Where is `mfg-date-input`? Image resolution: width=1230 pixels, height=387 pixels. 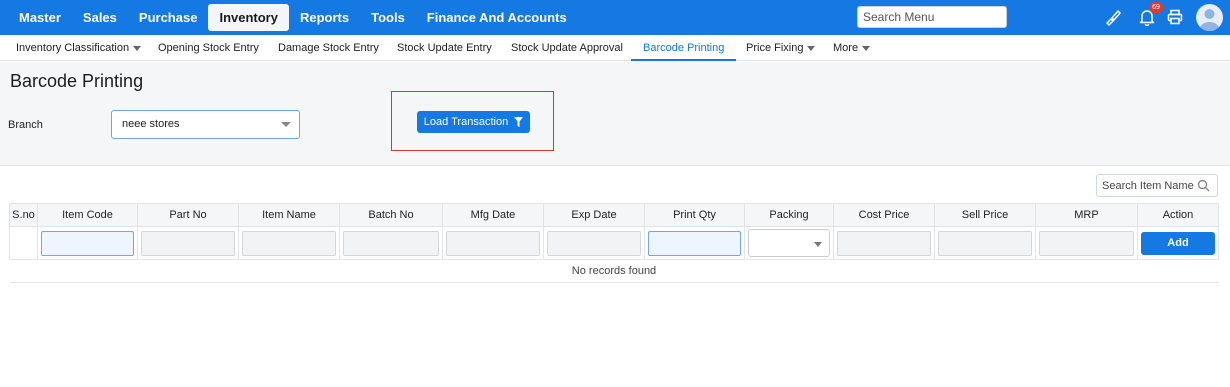
mfg-date-input is located at coordinates (493, 243).